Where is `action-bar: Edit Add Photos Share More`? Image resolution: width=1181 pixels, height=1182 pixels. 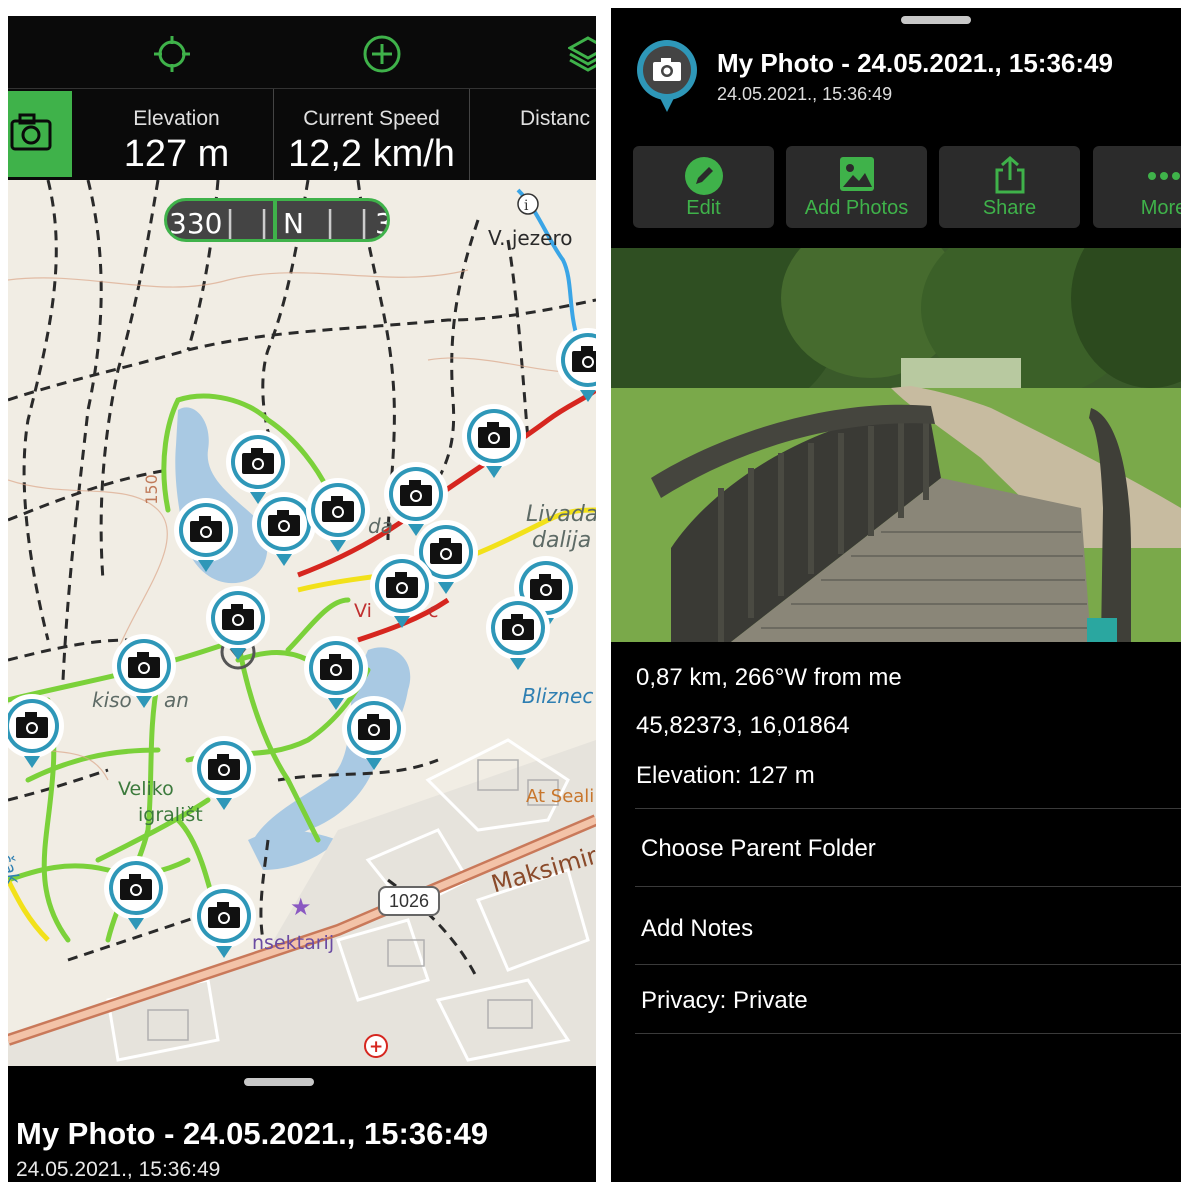 action-bar: Edit Add Photos Share More is located at coordinates (907, 188).